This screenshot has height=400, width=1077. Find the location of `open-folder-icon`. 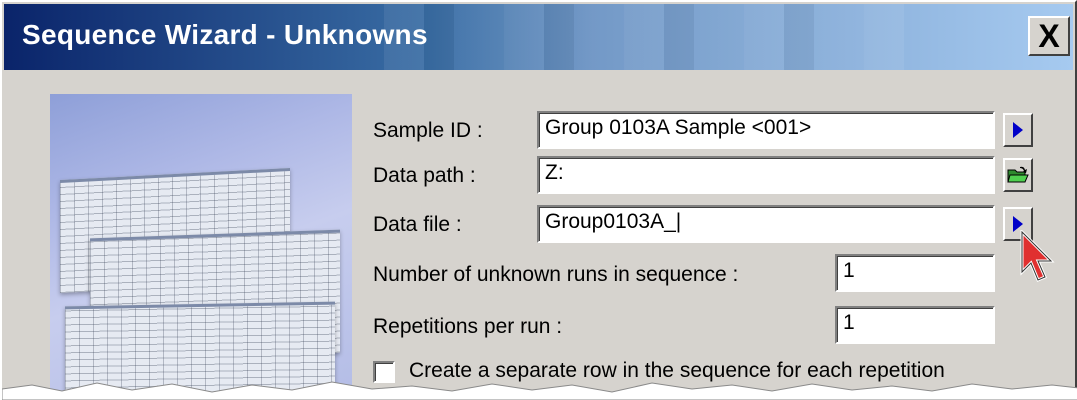

open-folder-icon is located at coordinates (1018, 174).